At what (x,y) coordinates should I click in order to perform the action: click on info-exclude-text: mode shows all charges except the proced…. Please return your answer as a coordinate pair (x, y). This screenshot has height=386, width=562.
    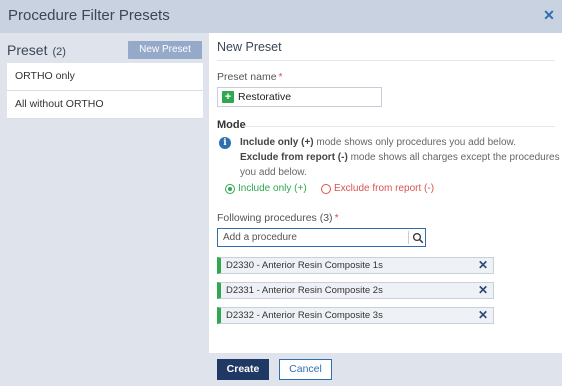
    Looking at the image, I should click on (453, 157).